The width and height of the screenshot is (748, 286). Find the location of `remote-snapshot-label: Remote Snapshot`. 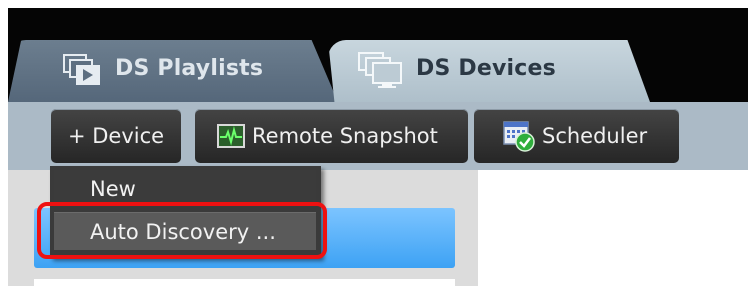

remote-snapshot-label: Remote Snapshot is located at coordinates (345, 136).